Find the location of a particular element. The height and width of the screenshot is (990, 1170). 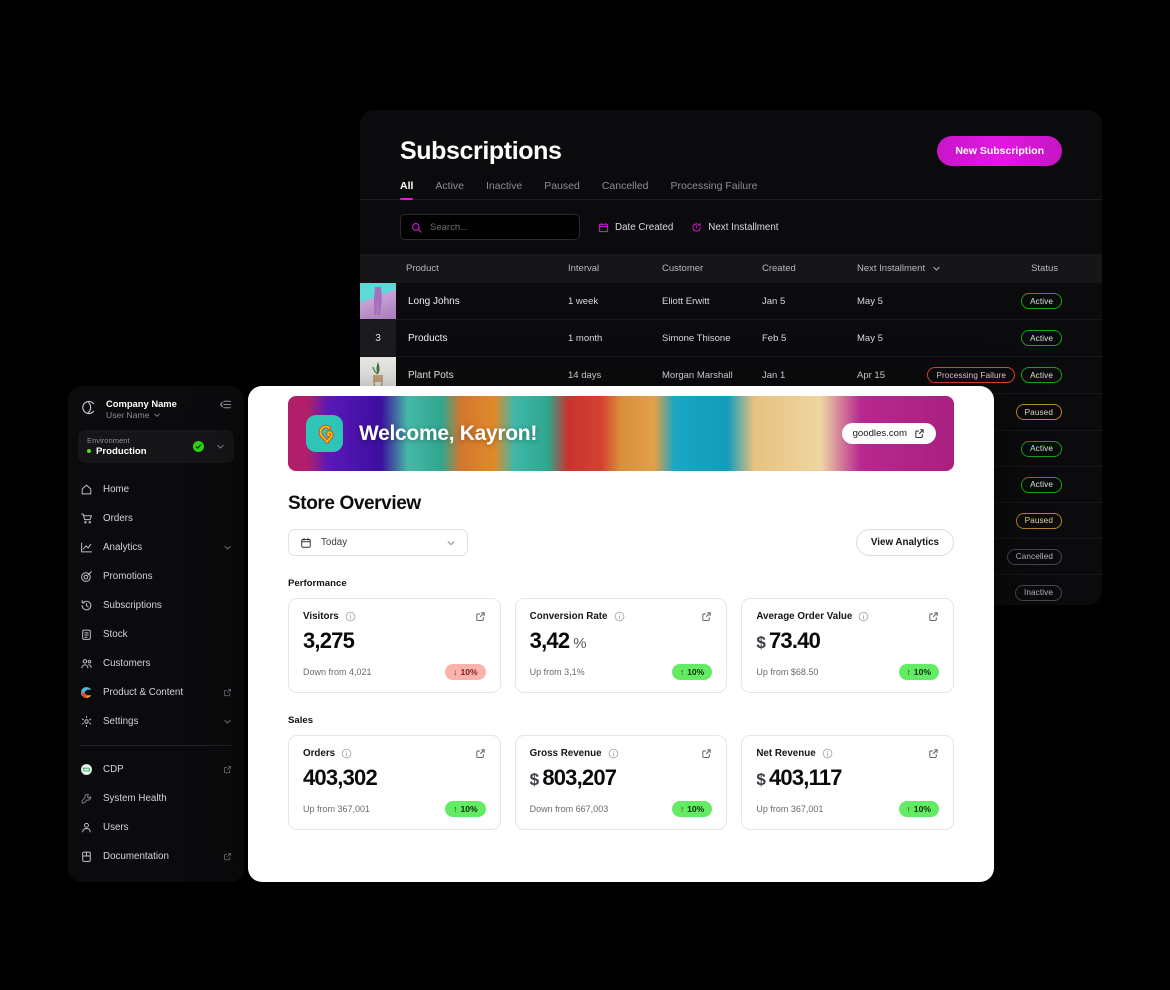

users-icon is located at coordinates (86, 663).